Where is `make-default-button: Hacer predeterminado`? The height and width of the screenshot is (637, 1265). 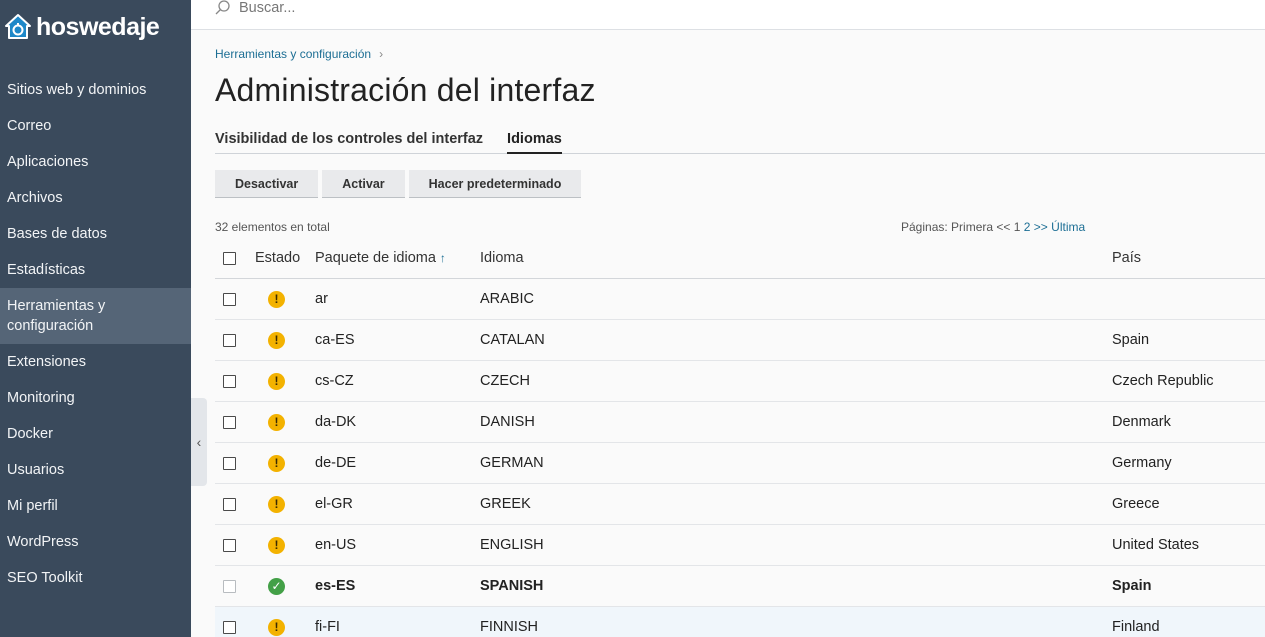 make-default-button: Hacer predeterminado is located at coordinates (495, 184).